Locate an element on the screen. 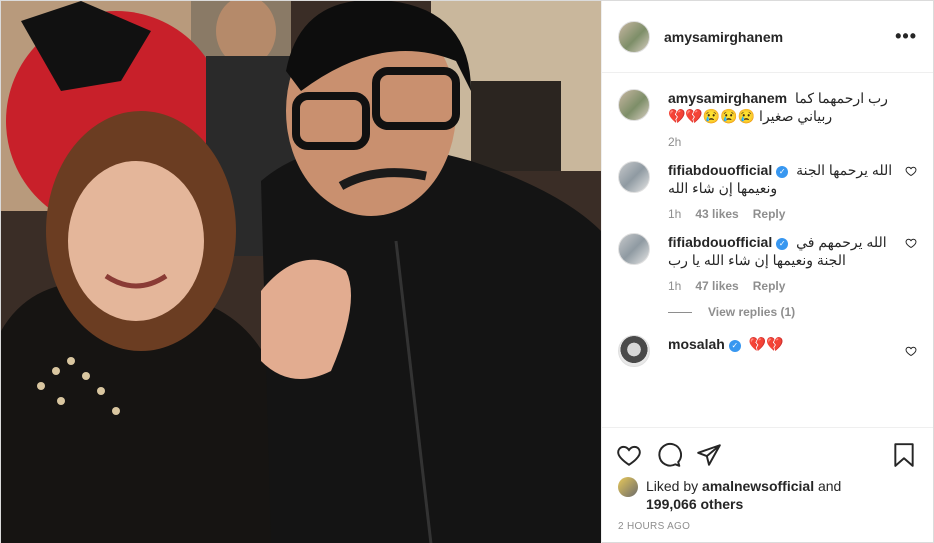 Image resolution: width=934 pixels, height=543 pixels. author-avatar is located at coordinates (634, 36).